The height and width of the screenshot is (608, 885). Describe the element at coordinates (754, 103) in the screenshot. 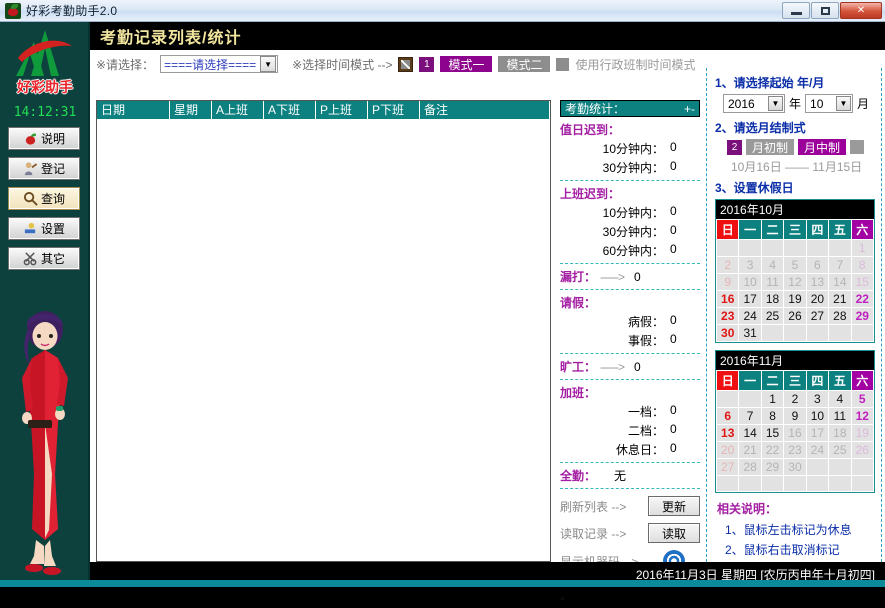

I see `year-select: 2016 ▼` at that location.